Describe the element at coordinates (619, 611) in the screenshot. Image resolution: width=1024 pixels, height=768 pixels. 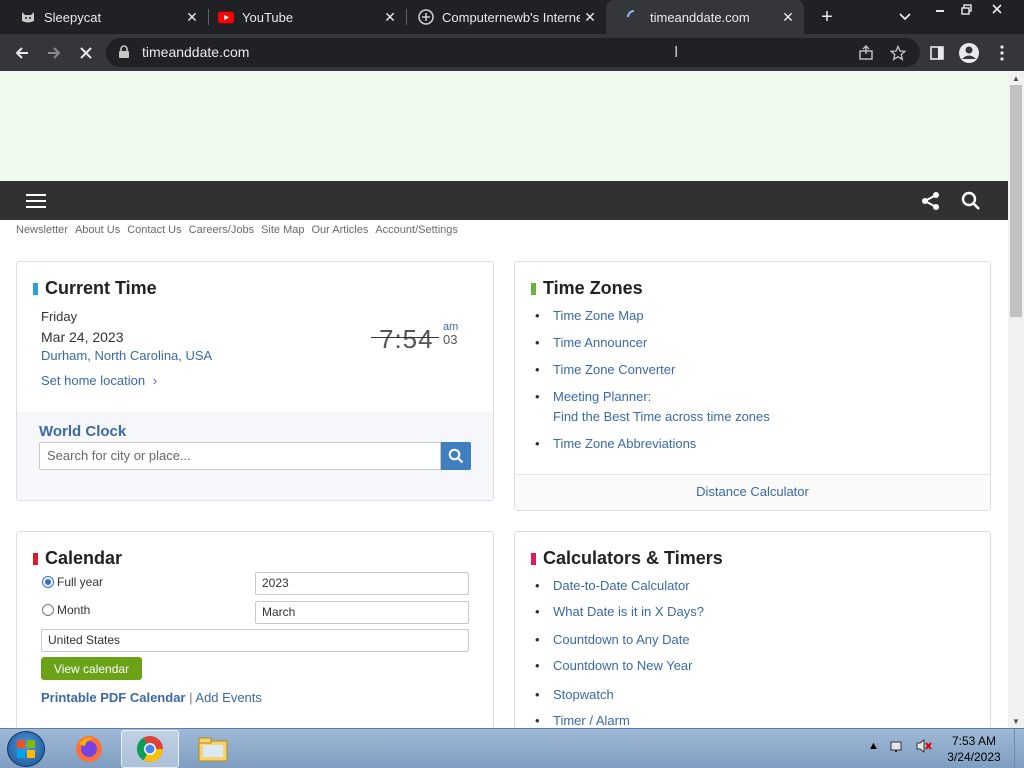
I see `list-item: What Date is it in X Days?` at that location.